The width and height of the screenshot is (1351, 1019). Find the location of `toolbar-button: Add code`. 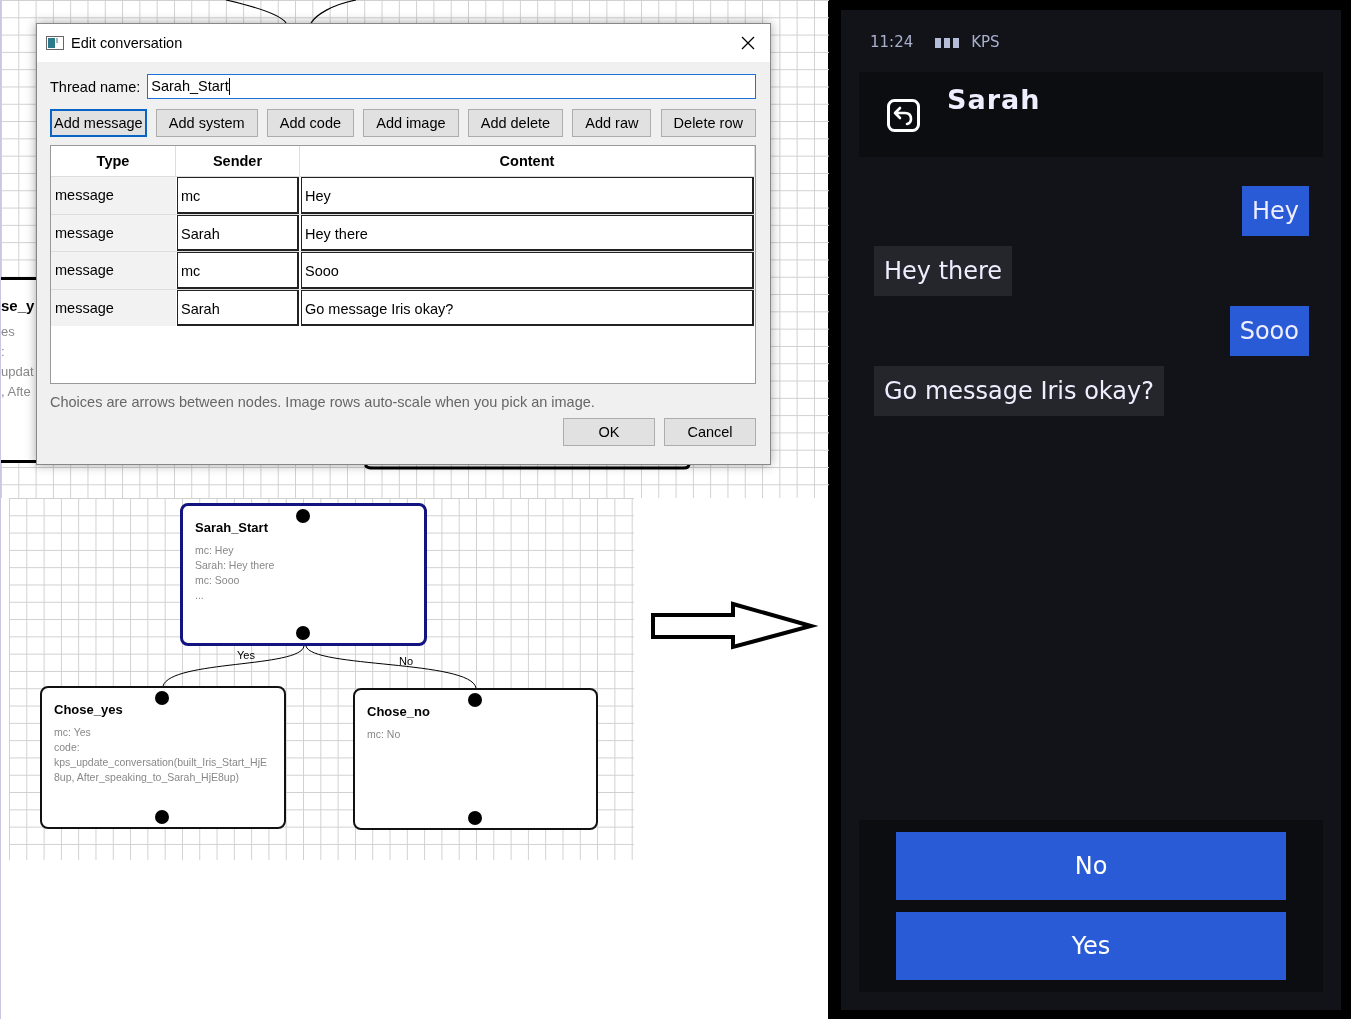

toolbar-button: Add code is located at coordinates (310, 123).